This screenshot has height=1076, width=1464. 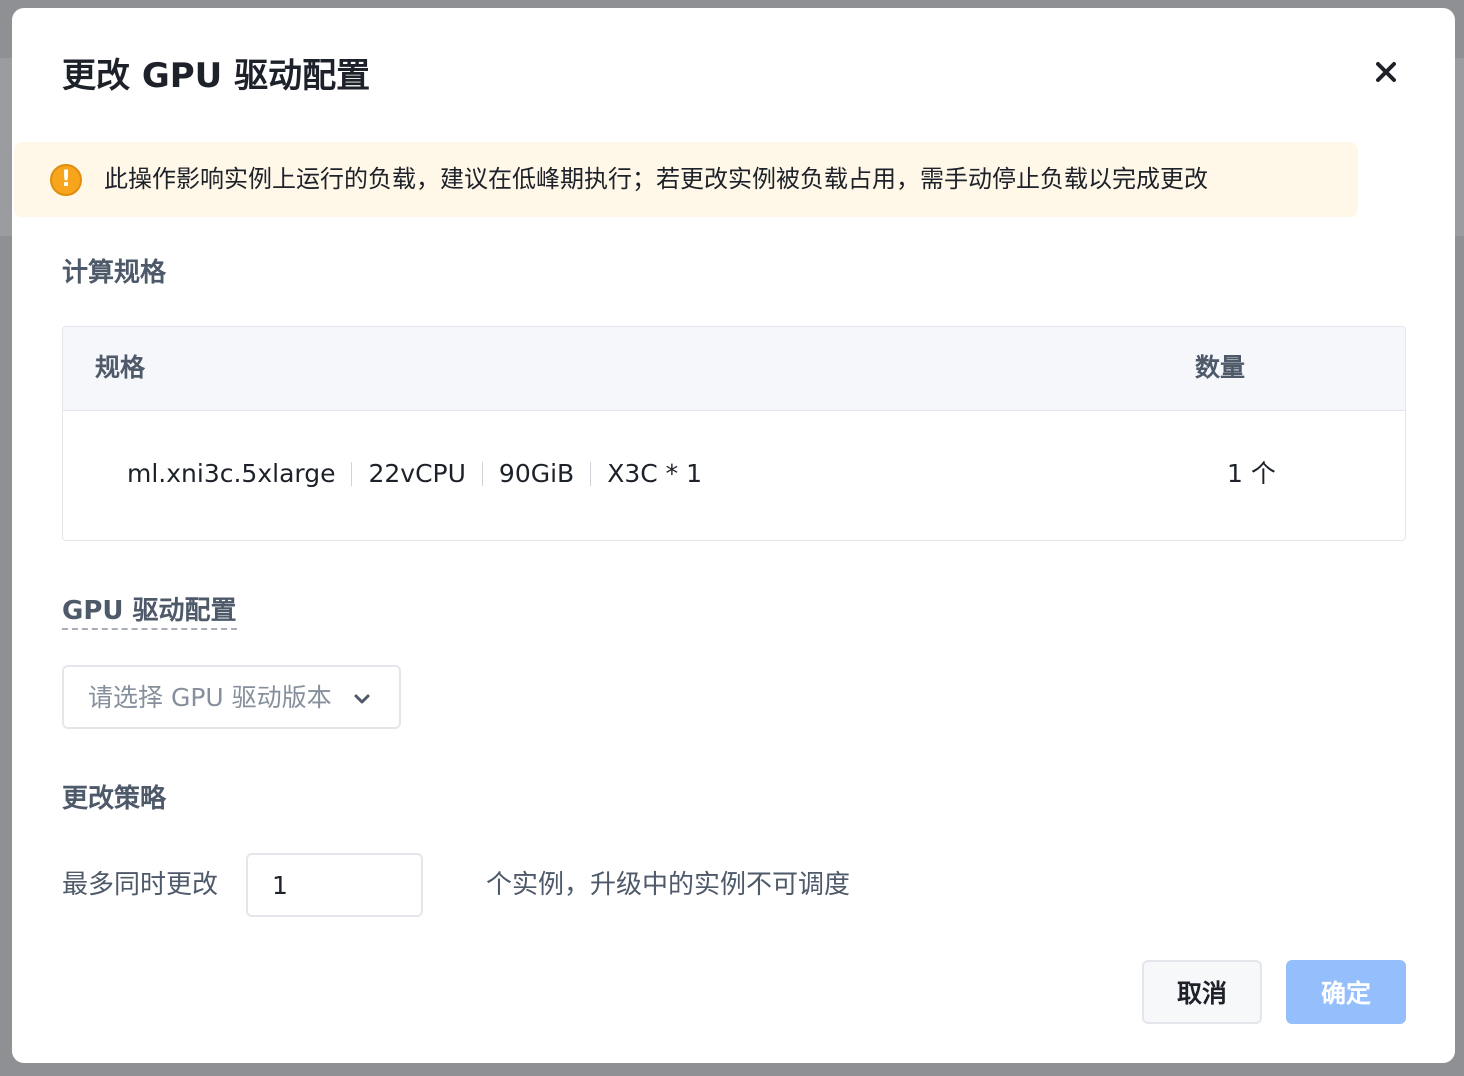 What do you see at coordinates (216, 76) in the screenshot?
I see `dialog-title: 更改 GPU 驱动配置` at bounding box center [216, 76].